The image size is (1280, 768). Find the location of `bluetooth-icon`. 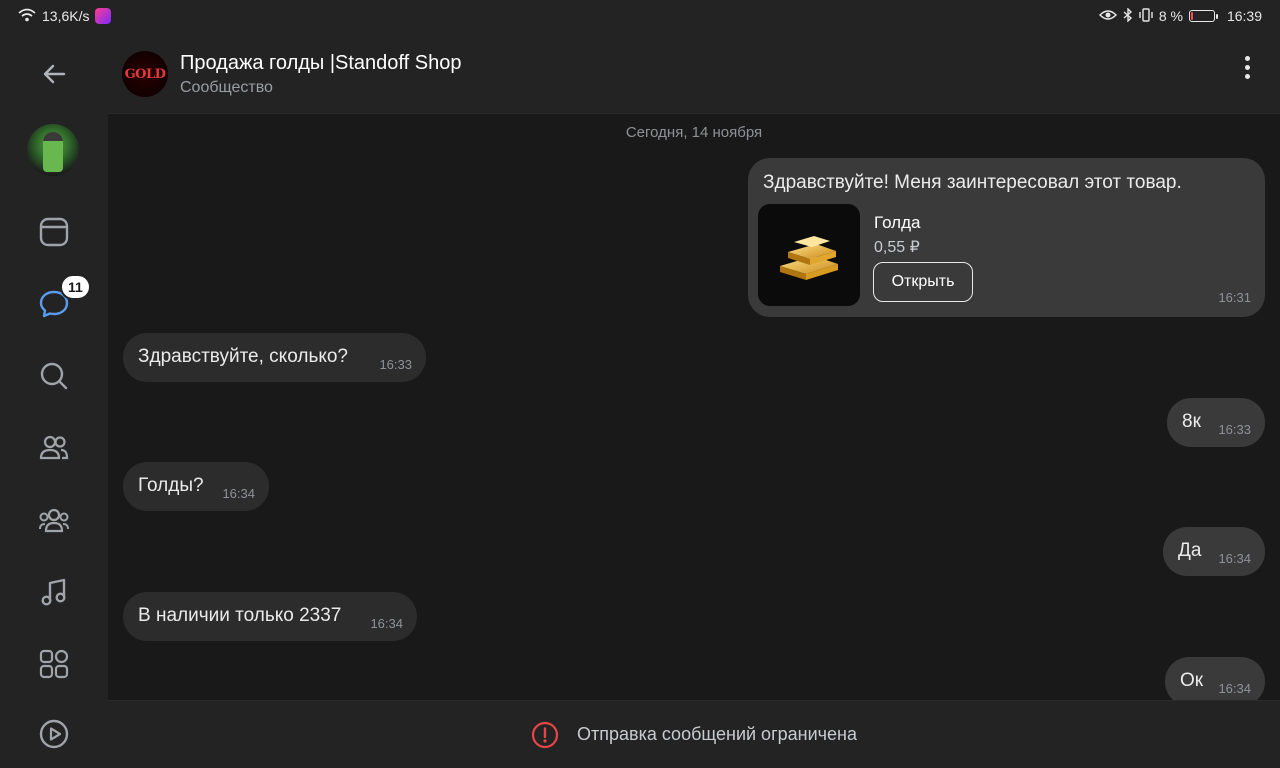

bluetooth-icon is located at coordinates (1128, 15).